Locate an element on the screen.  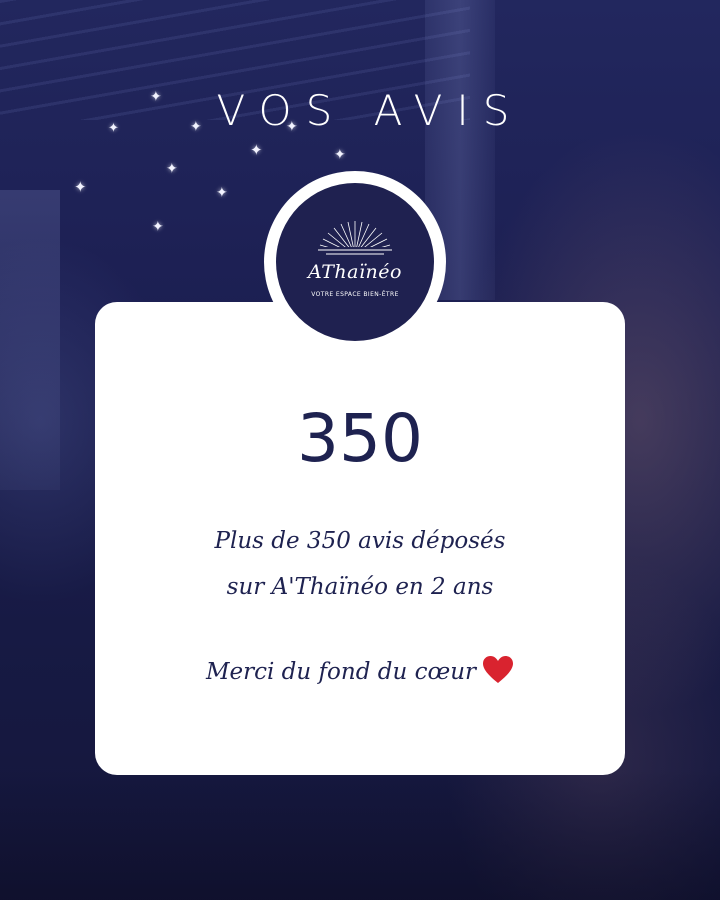
page-title: VOS AVIS is located at coordinates (370, 110).